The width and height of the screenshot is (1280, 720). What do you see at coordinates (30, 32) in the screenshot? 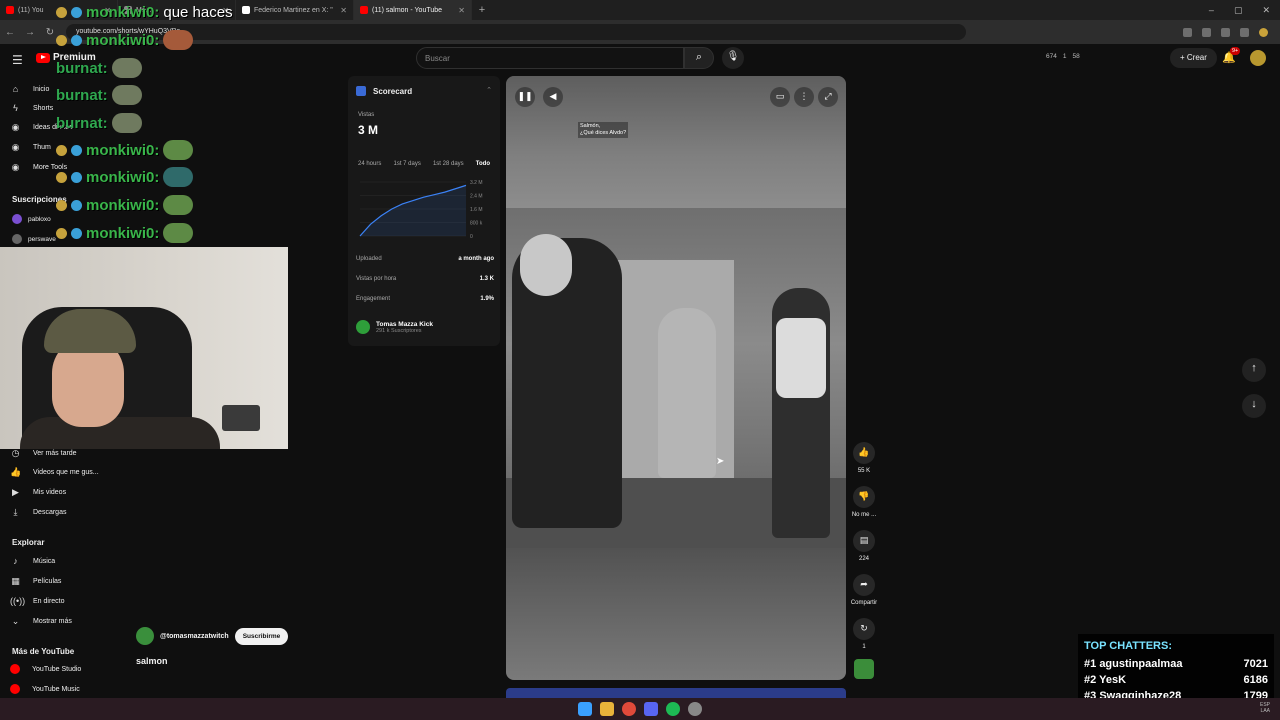
I see `forward-icon: →` at bounding box center [30, 32].